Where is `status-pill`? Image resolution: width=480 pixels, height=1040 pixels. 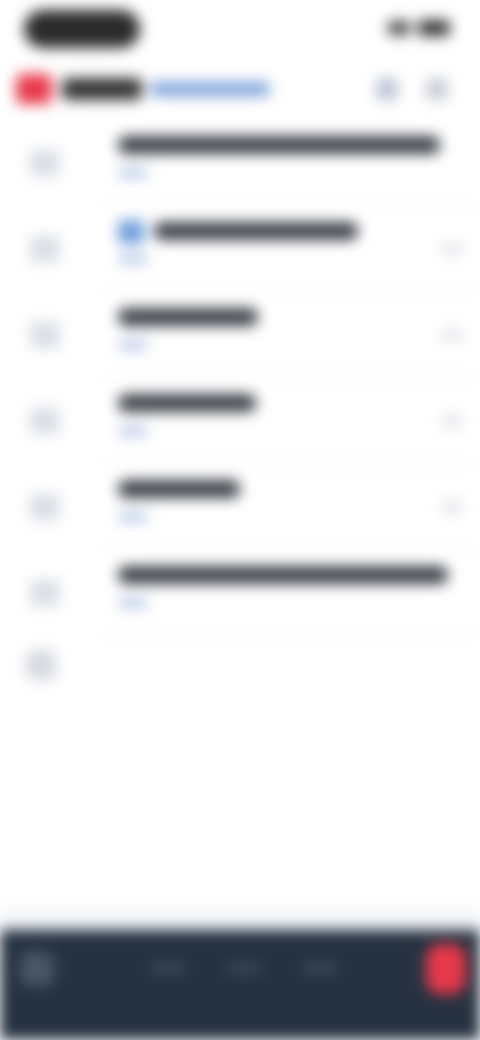
status-pill is located at coordinates (82, 29).